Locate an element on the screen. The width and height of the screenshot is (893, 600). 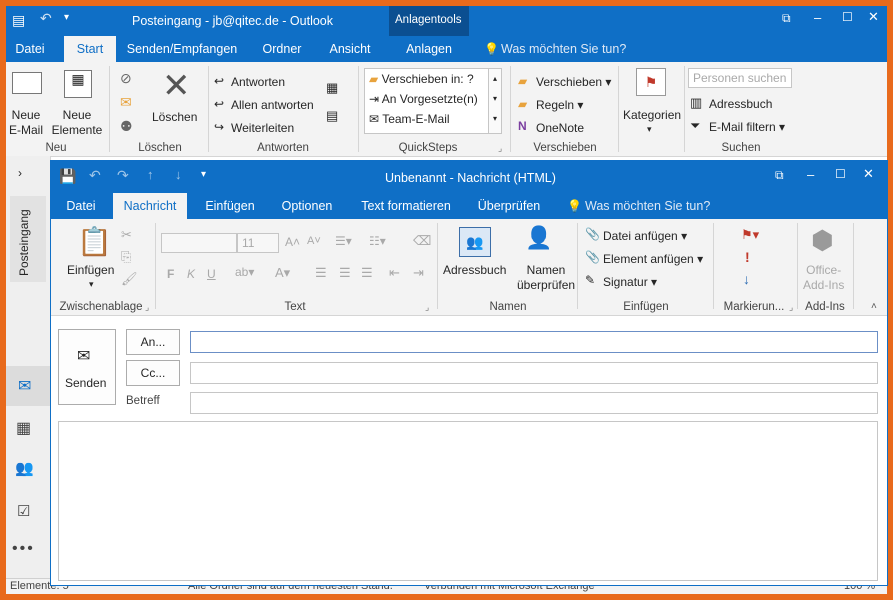
attach-item-button: Element anfügen ▾ is located at coordinates (653, 259).